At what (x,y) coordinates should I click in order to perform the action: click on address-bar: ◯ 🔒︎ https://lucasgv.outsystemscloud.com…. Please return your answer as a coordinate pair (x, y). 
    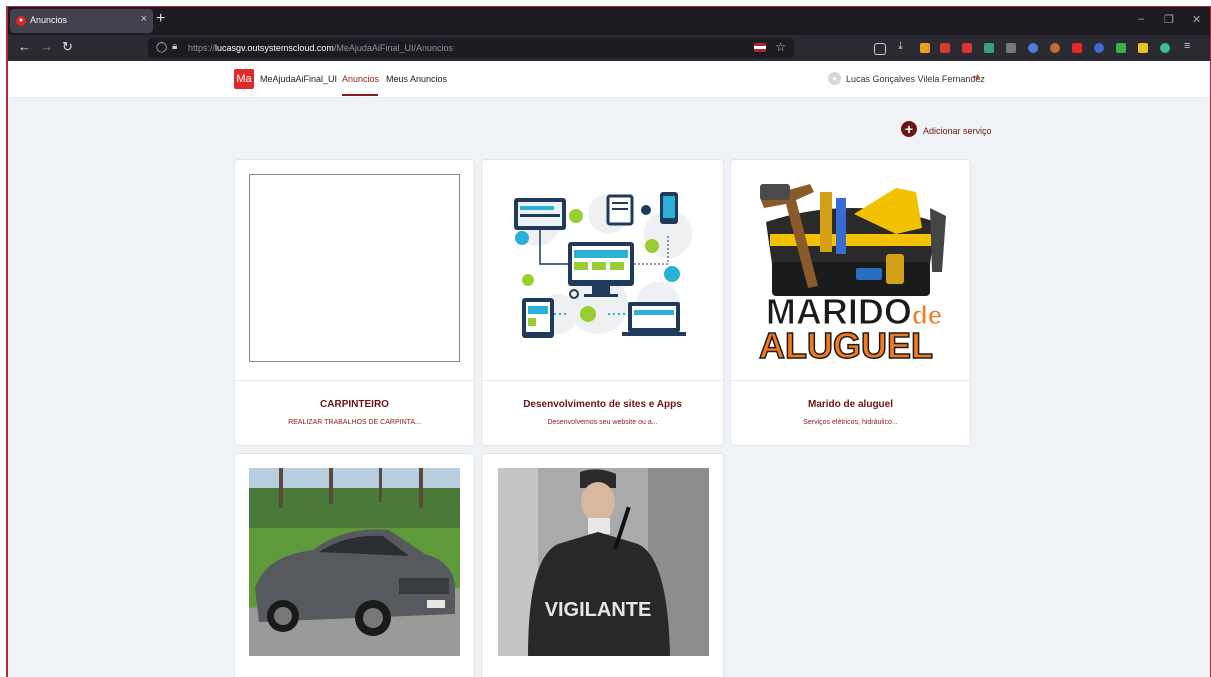
    Looking at the image, I should click on (471, 48).